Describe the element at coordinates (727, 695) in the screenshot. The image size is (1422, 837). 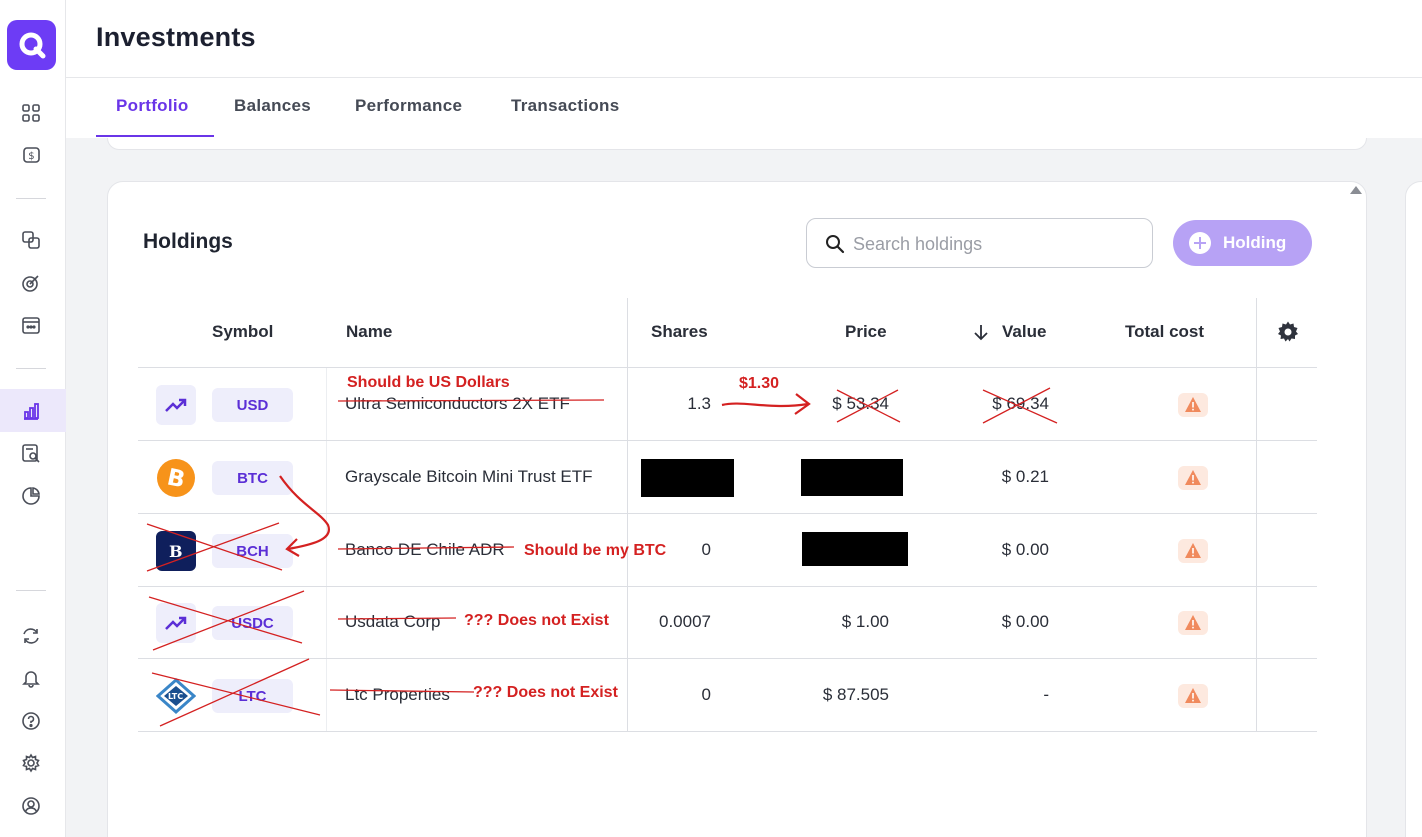
I see `table-row: LTC LTC Ltc Properties 0 $ 87.505 -` at that location.